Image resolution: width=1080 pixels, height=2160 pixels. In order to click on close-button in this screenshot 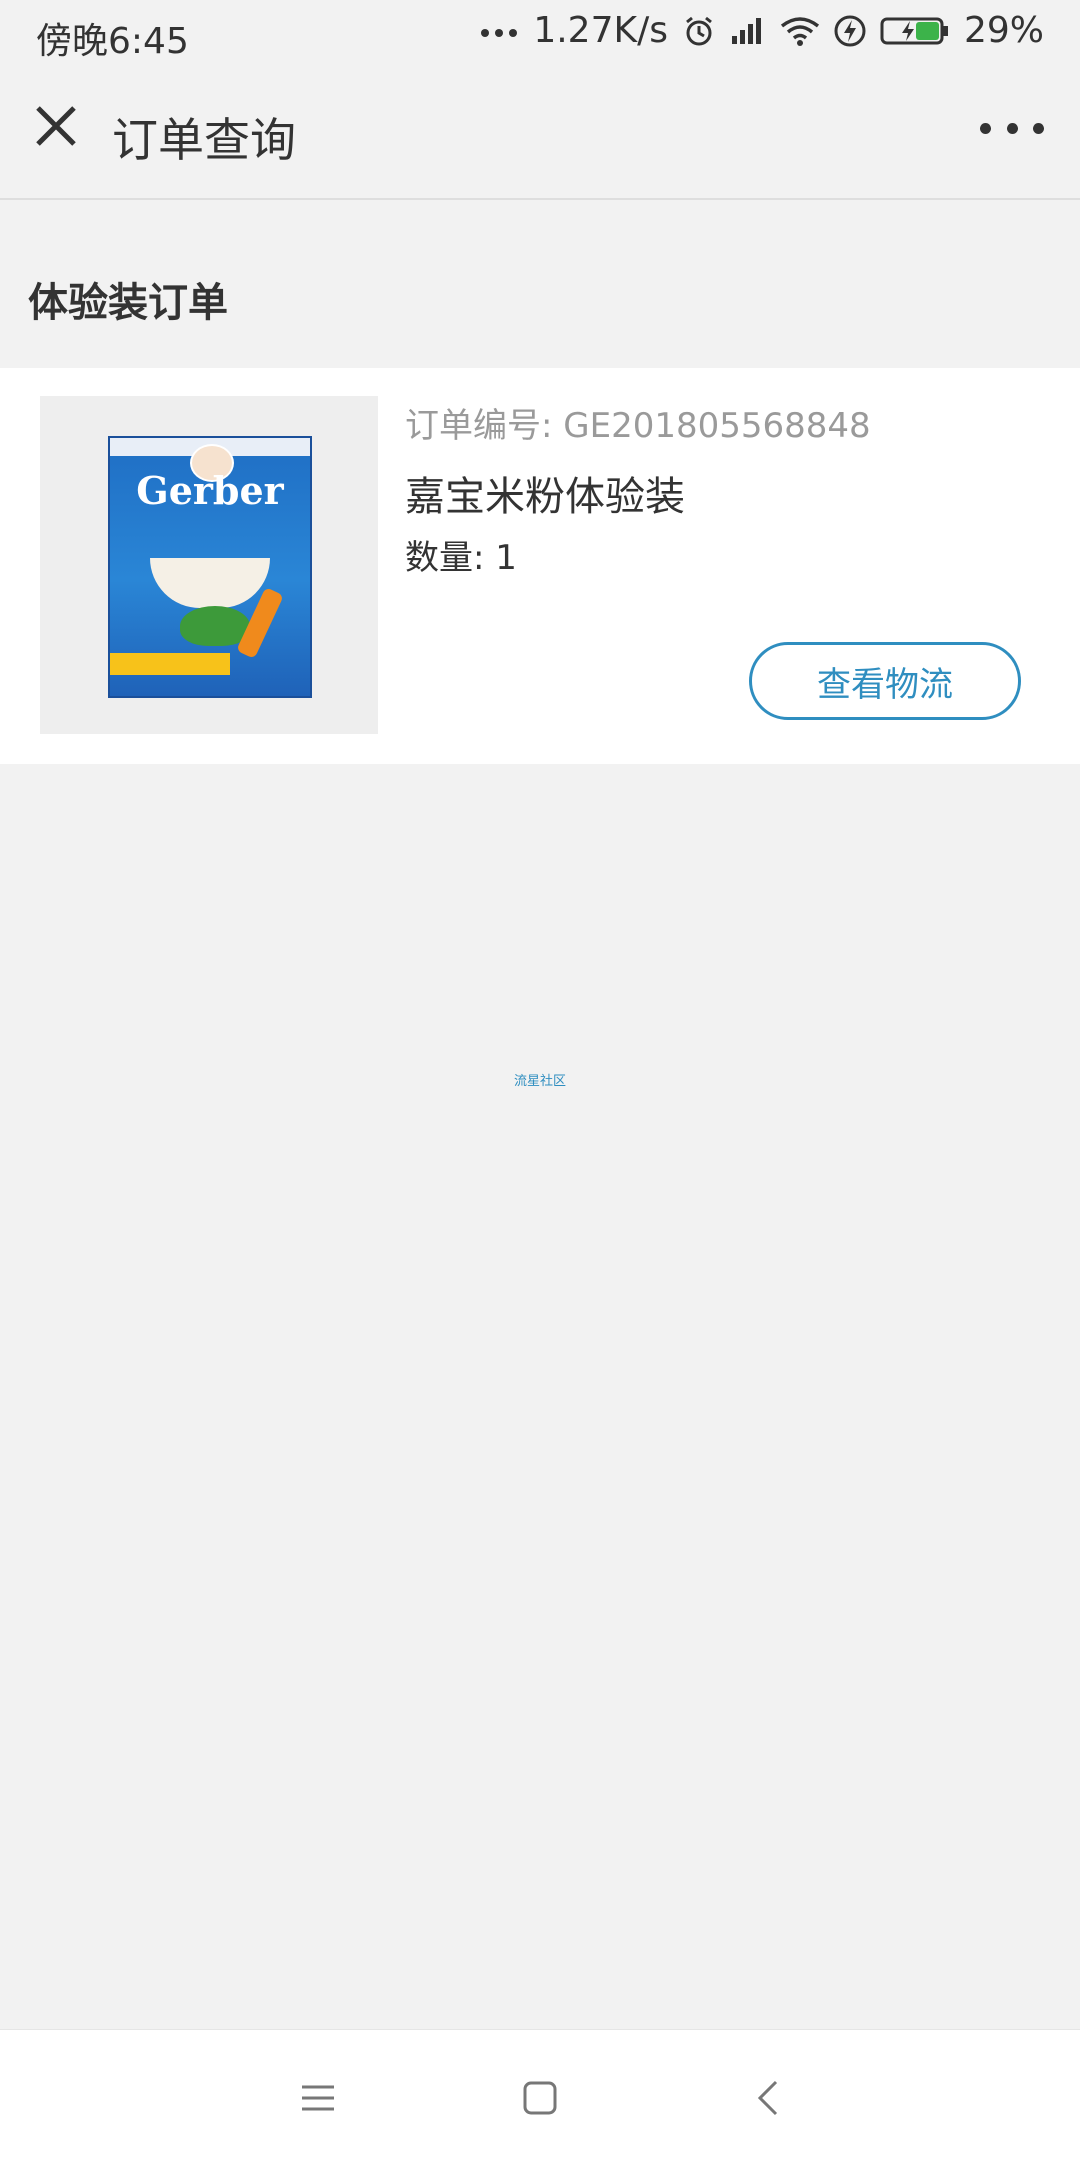, I will do `click(56, 126)`.